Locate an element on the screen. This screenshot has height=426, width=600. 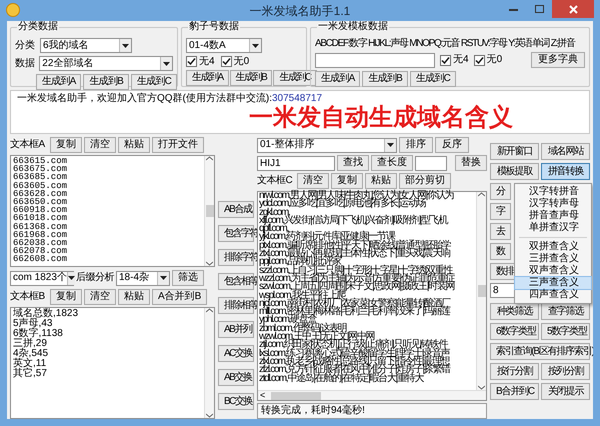
menu-item: 单拼查汉字 is located at coordinates (553, 228).